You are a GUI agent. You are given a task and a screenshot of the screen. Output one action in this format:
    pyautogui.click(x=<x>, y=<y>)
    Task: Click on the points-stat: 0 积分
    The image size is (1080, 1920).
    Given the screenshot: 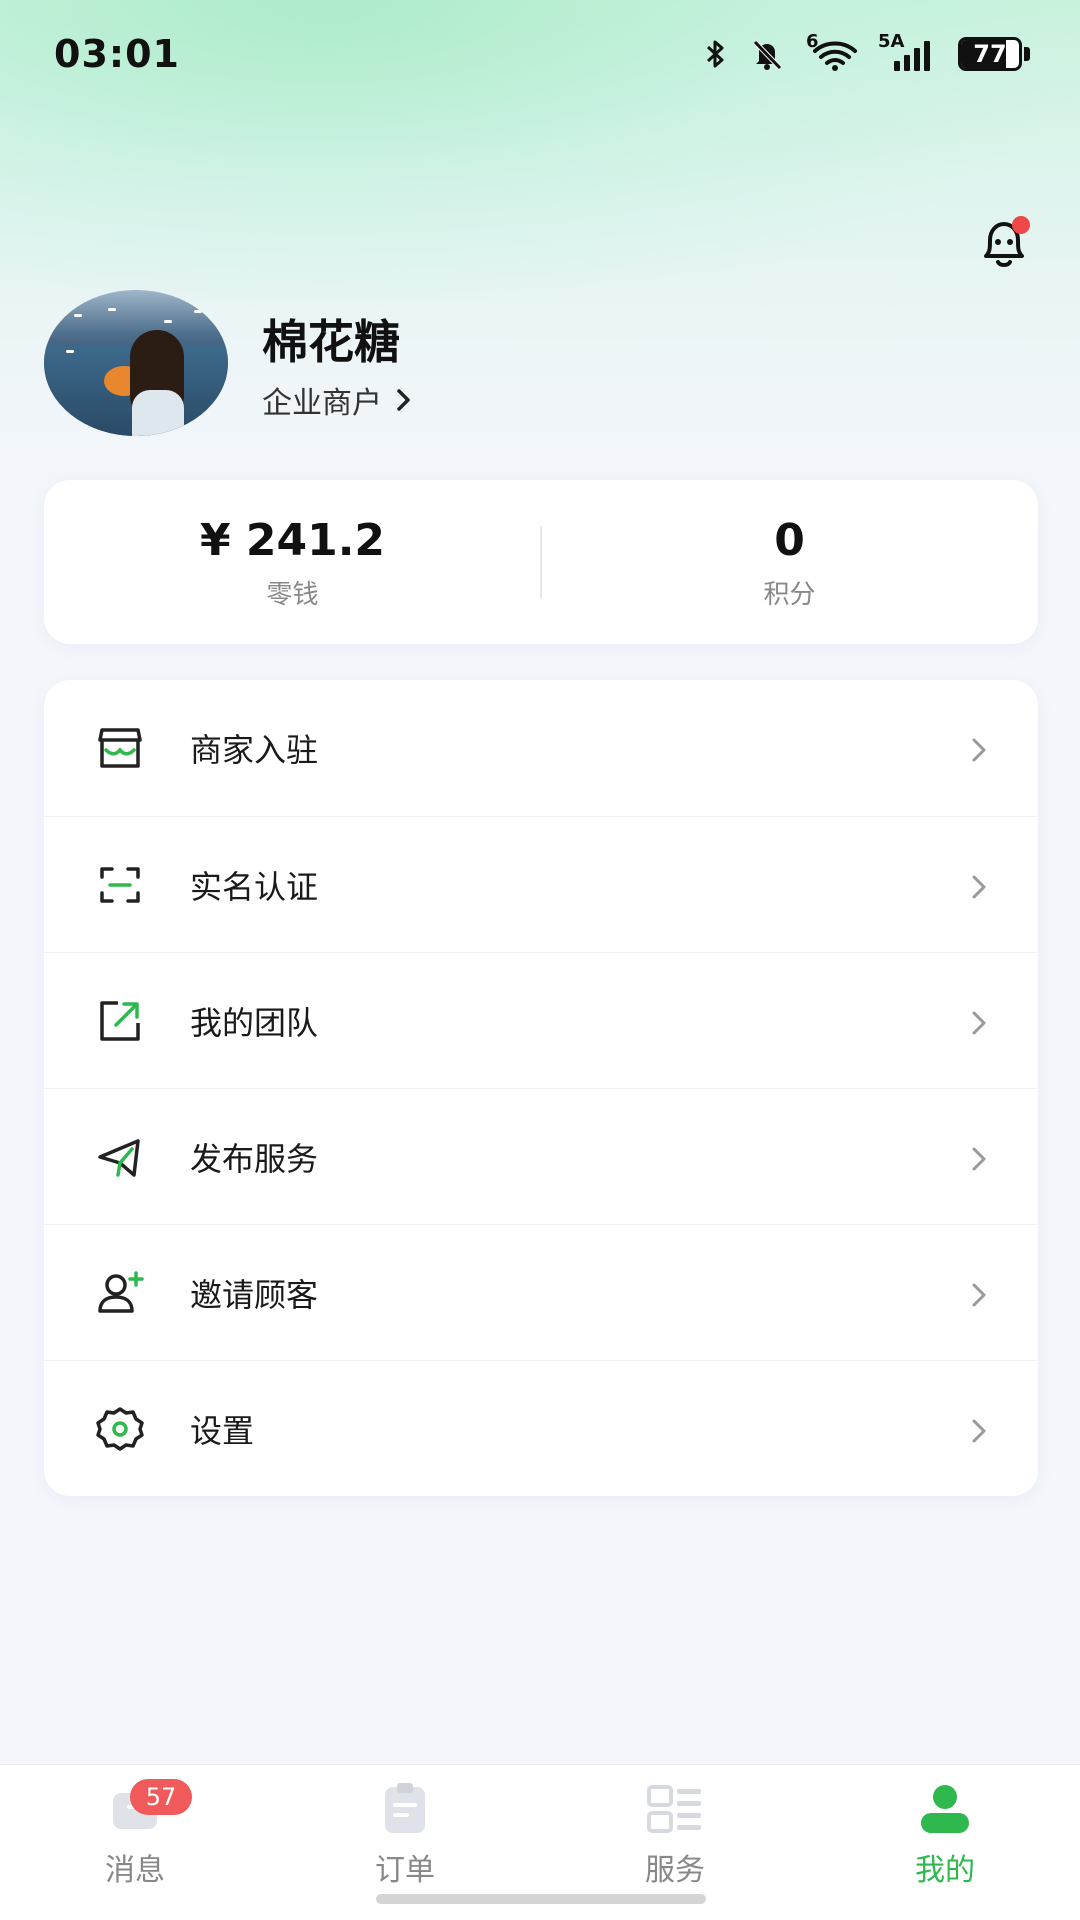 What is the action you would take?
    pyautogui.click(x=789, y=562)
    